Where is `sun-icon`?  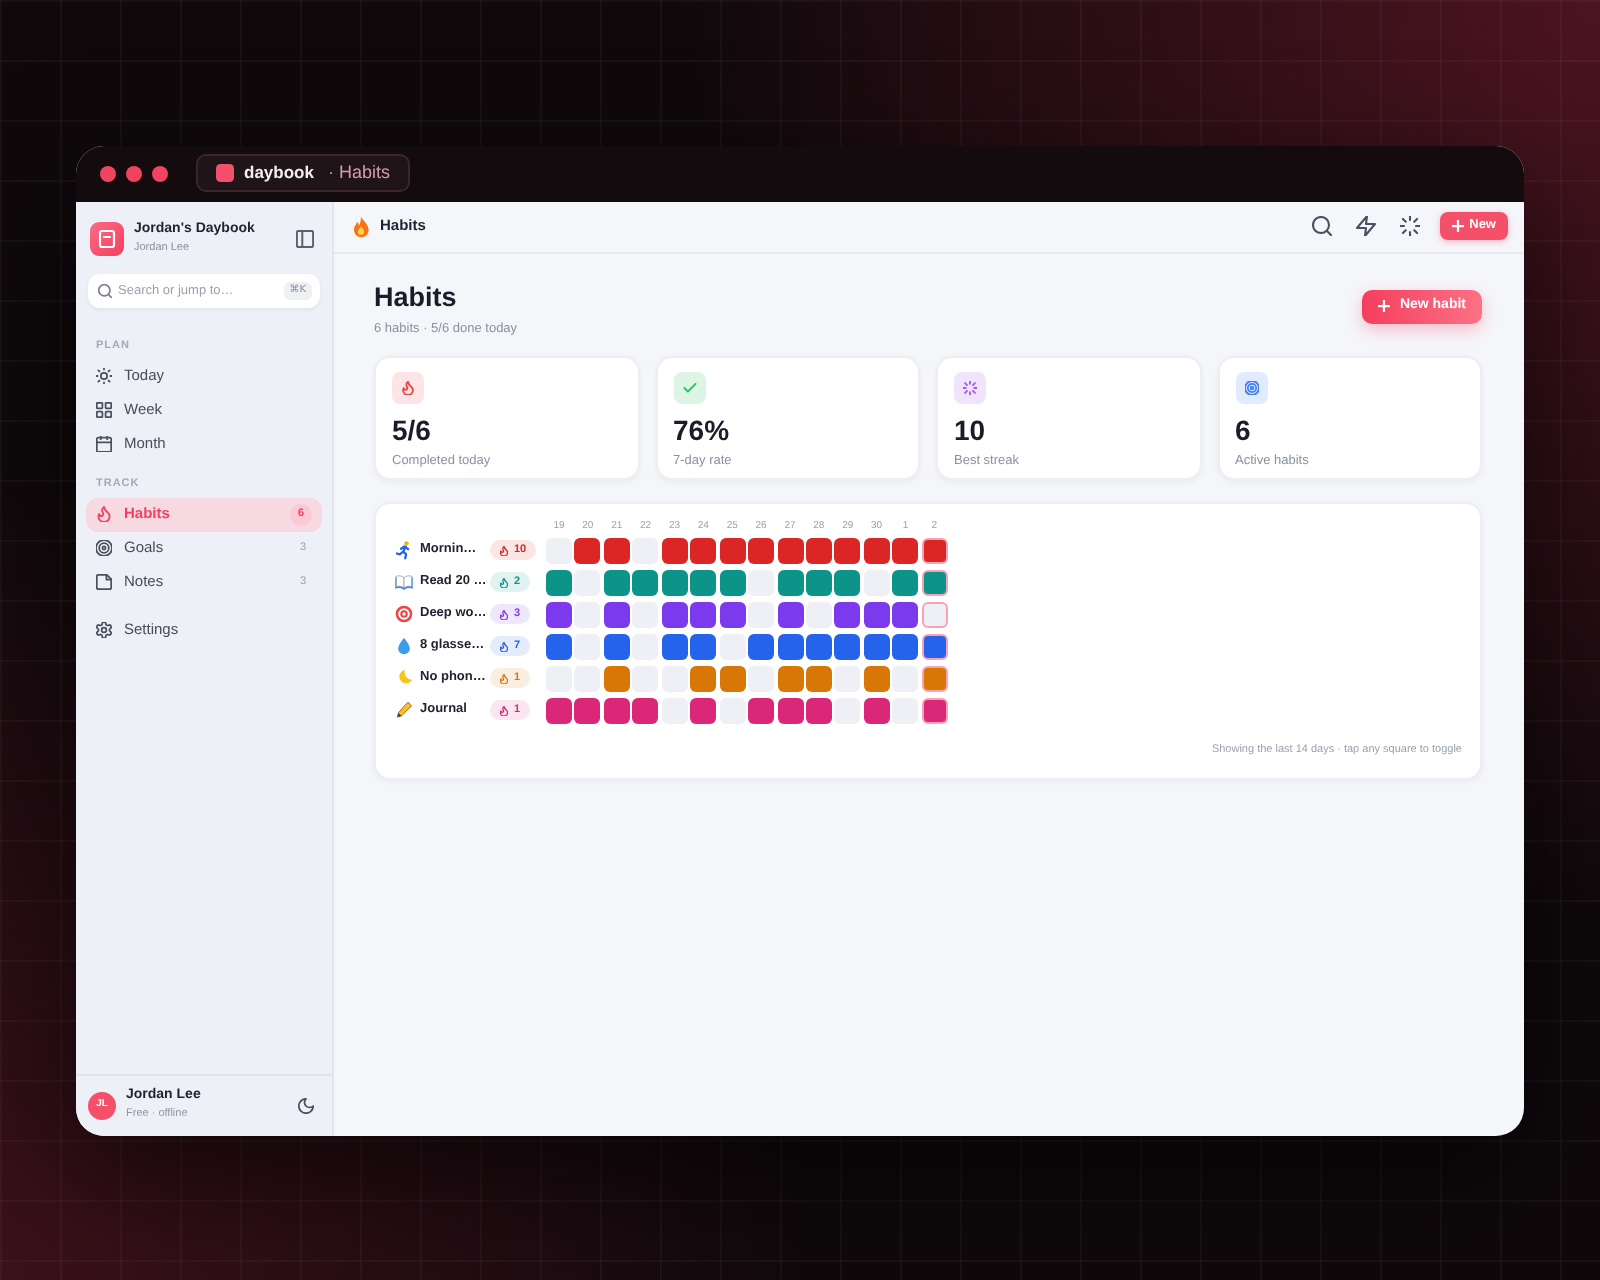
sun-icon is located at coordinates (104, 376).